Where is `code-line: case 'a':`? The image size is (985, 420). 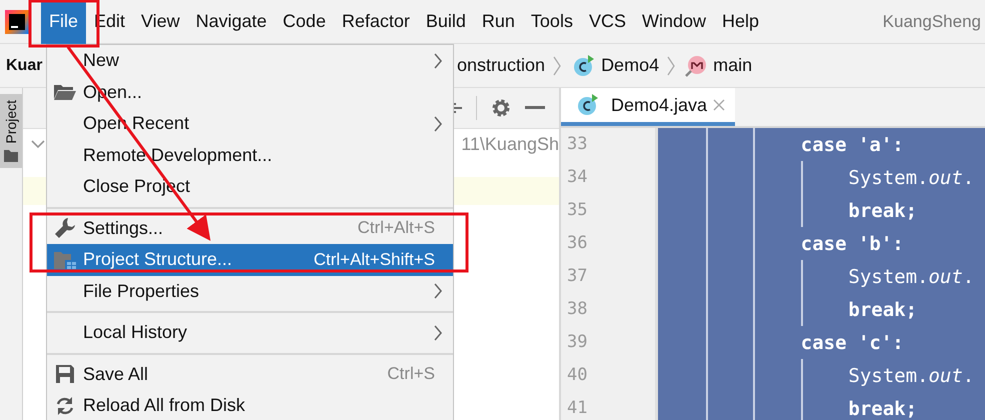
code-line: case 'a': is located at coordinates (852, 145).